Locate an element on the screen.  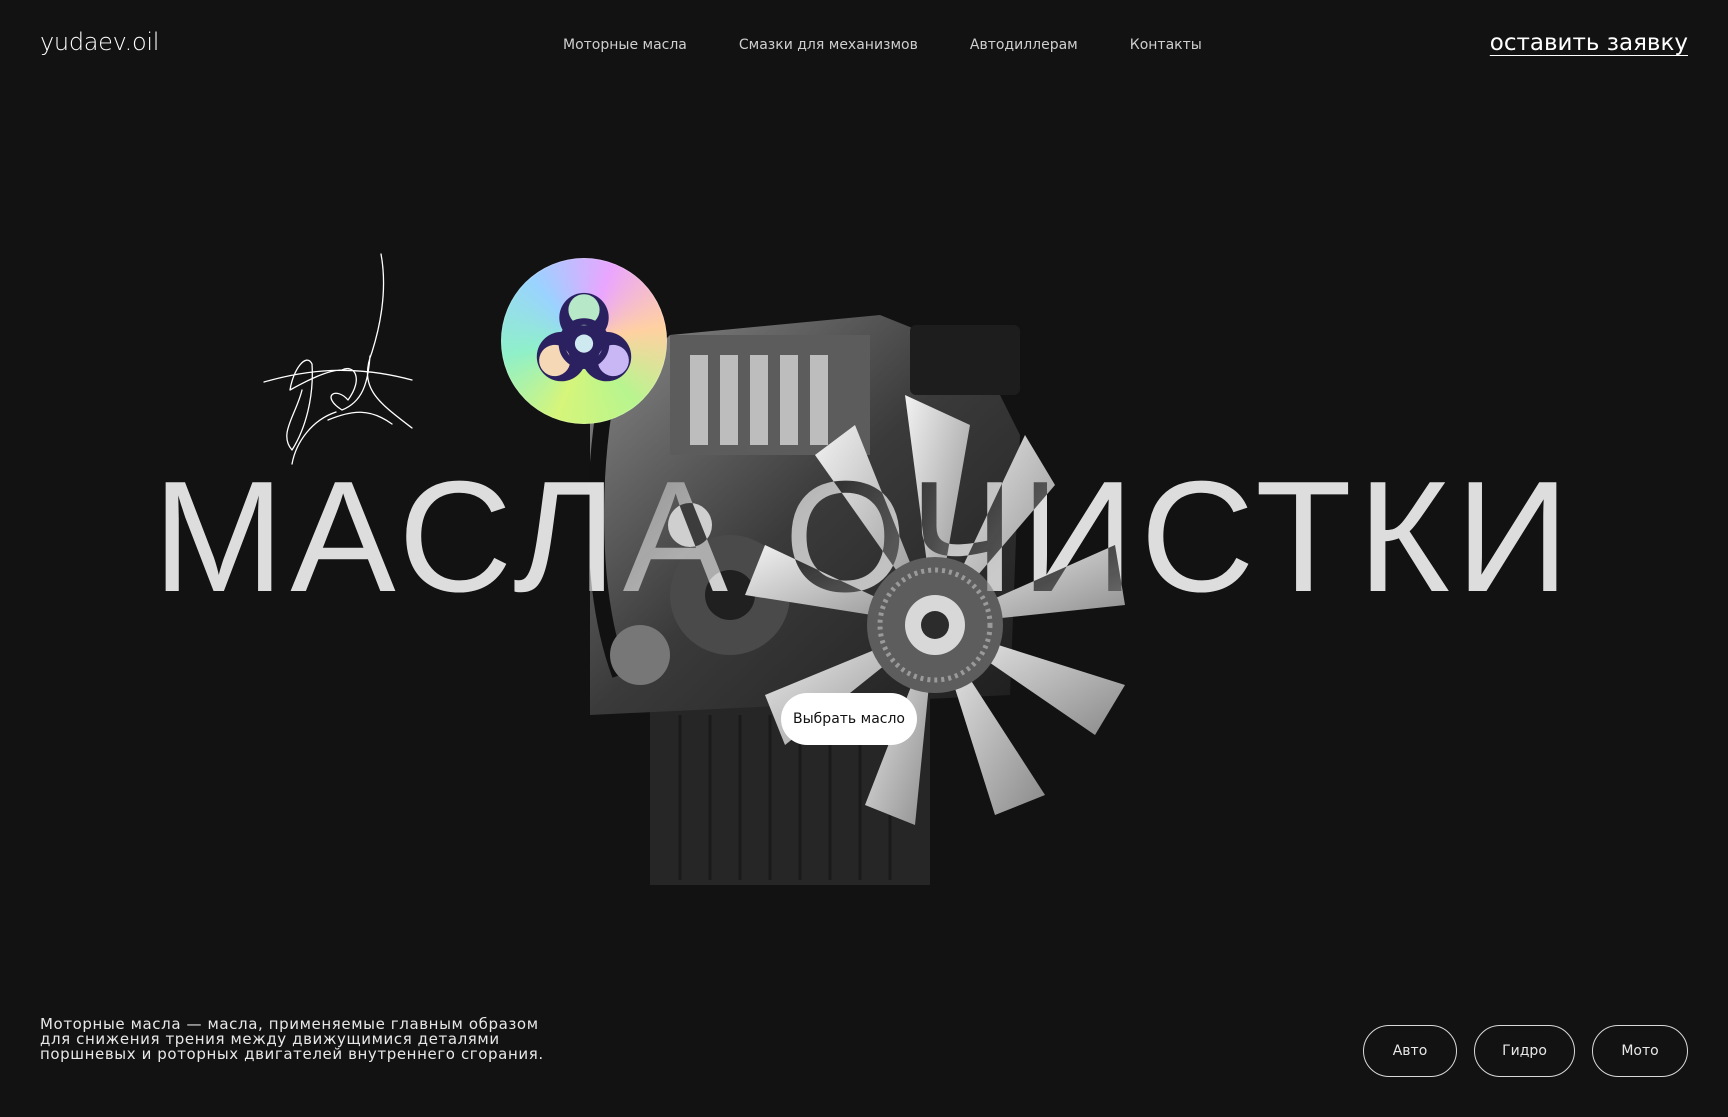
category-filters: Авто Гидро Мото is located at coordinates (1525, 1051).